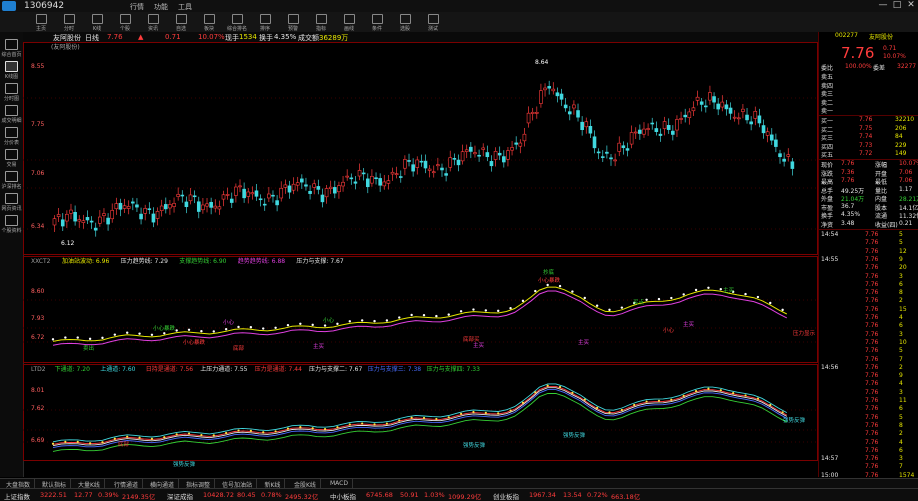  I want to click on stat-row: 净资 3.48 收益(四) 0.21, so click(869, 224).